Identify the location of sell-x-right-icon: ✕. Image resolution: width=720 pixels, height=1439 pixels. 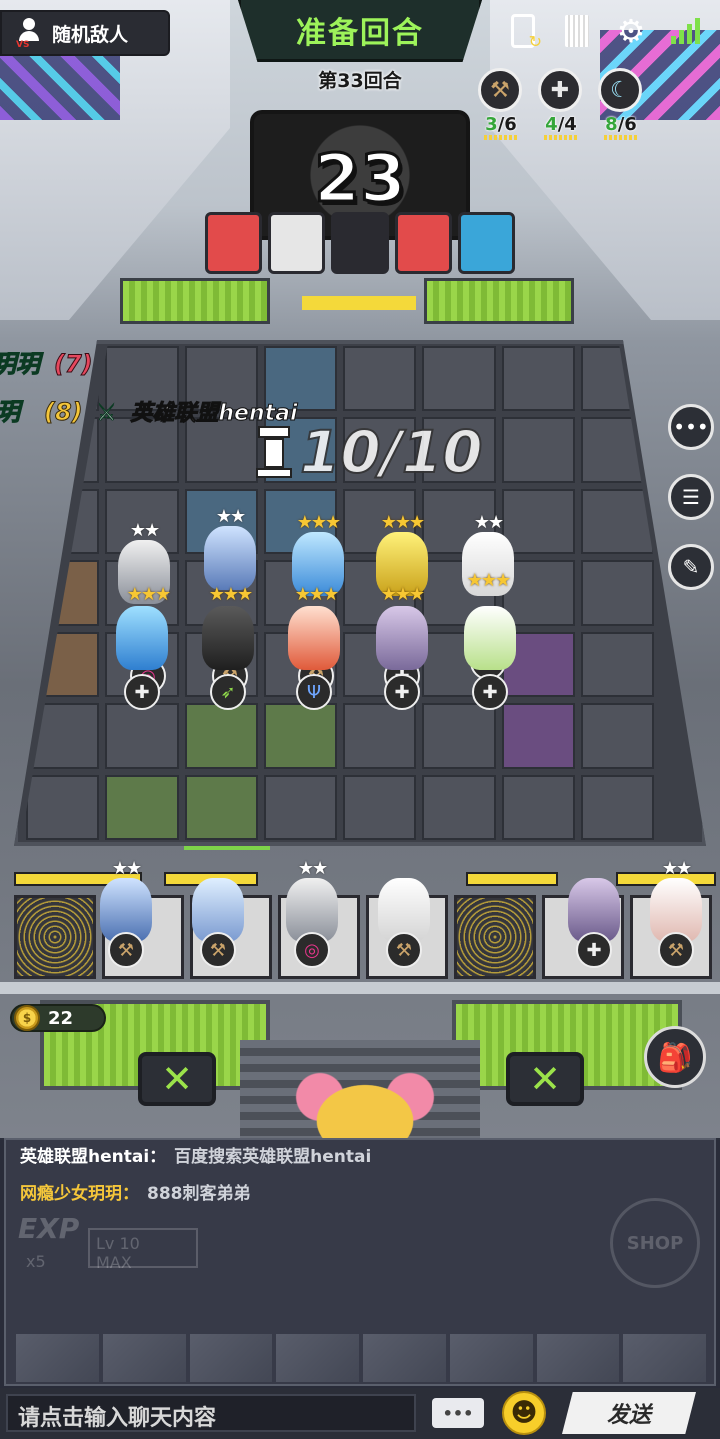
(545, 1079).